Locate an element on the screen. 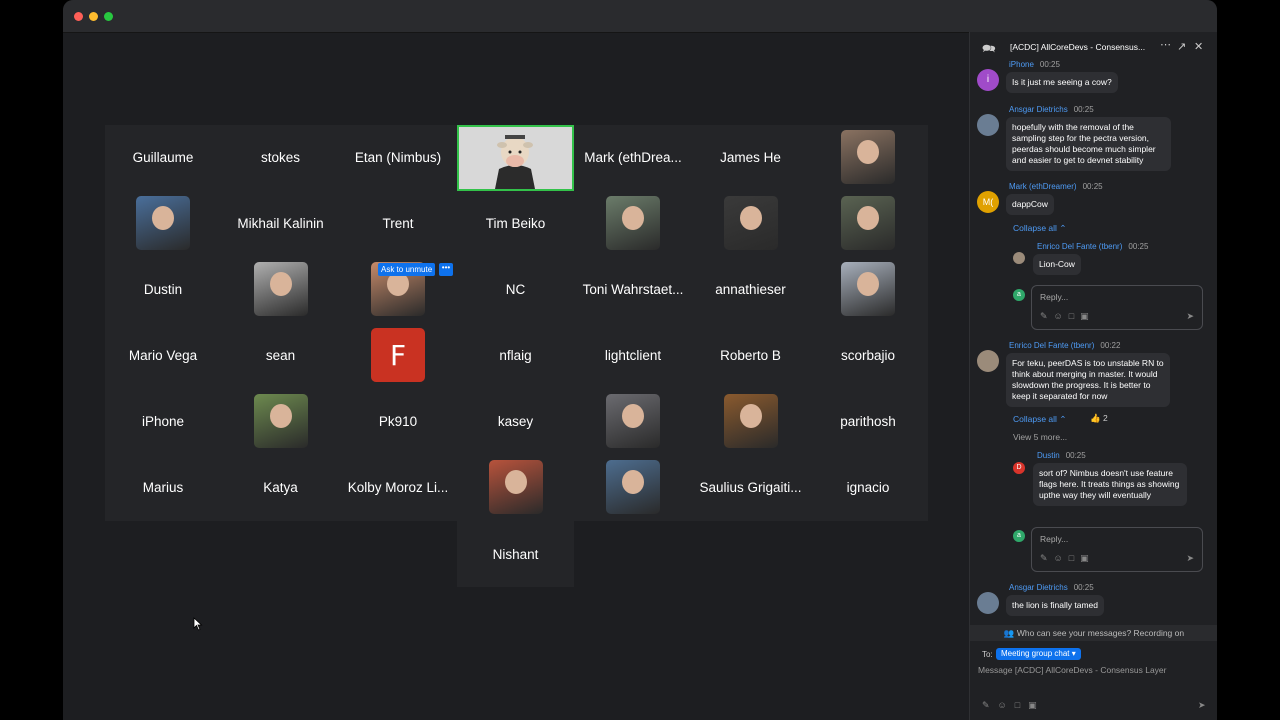 Image resolution: width=1280 pixels, height=720 pixels. participant-tile: scorbajio is located at coordinates (868, 355).